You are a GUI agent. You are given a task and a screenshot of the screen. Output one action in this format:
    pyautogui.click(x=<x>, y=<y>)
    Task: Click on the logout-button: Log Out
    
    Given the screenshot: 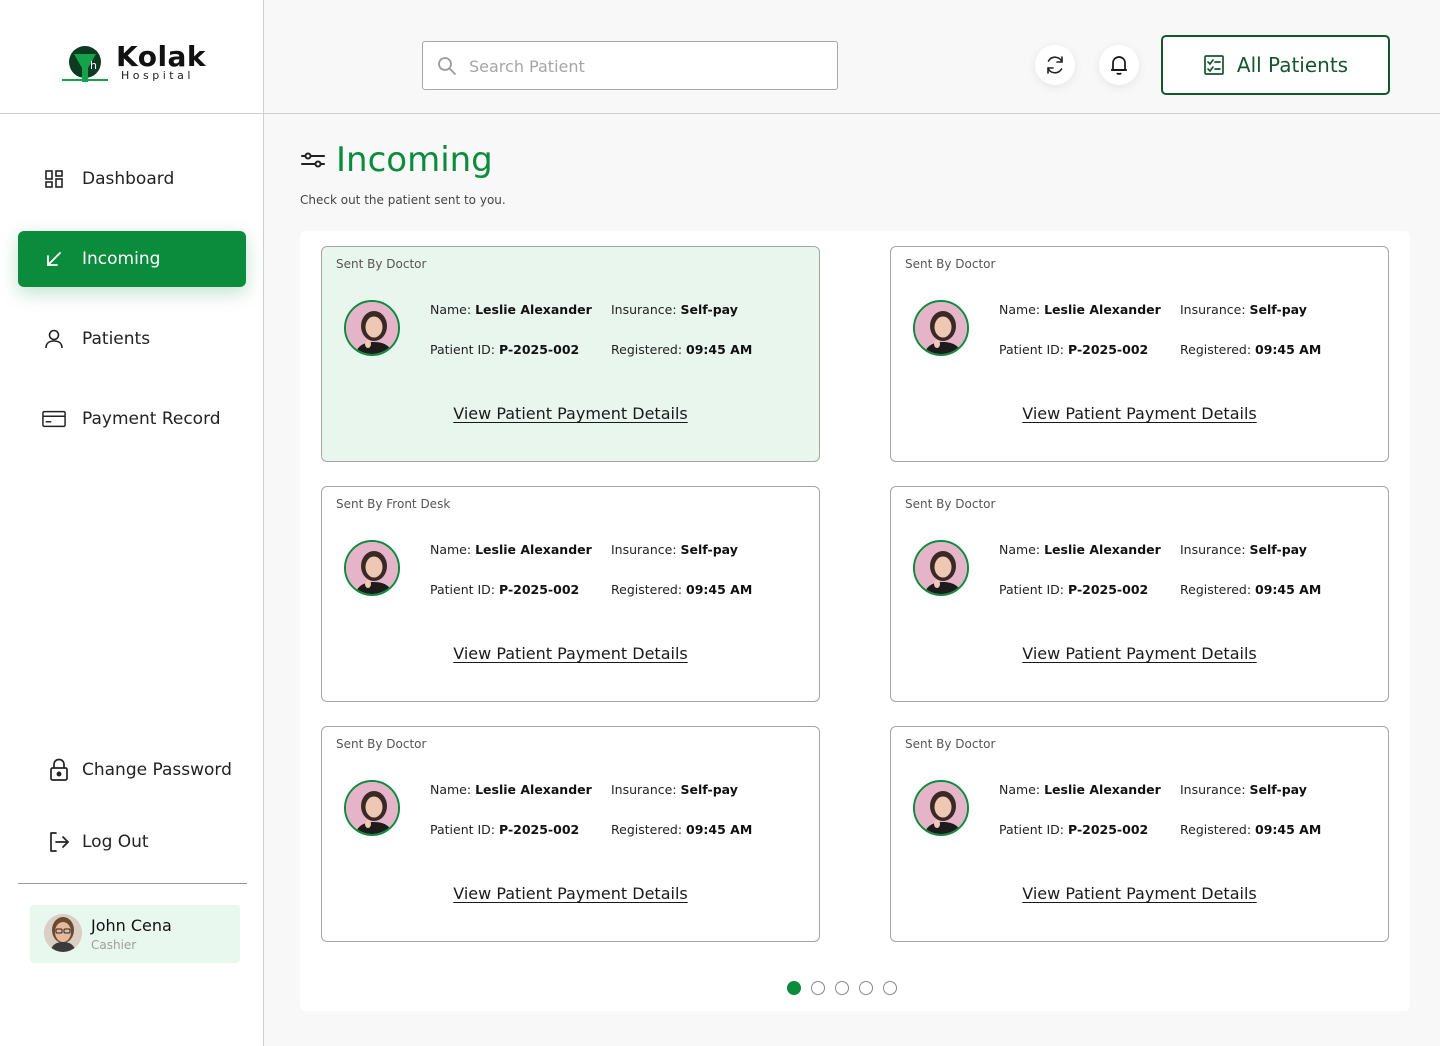 What is the action you would take?
    pyautogui.click(x=97, y=842)
    